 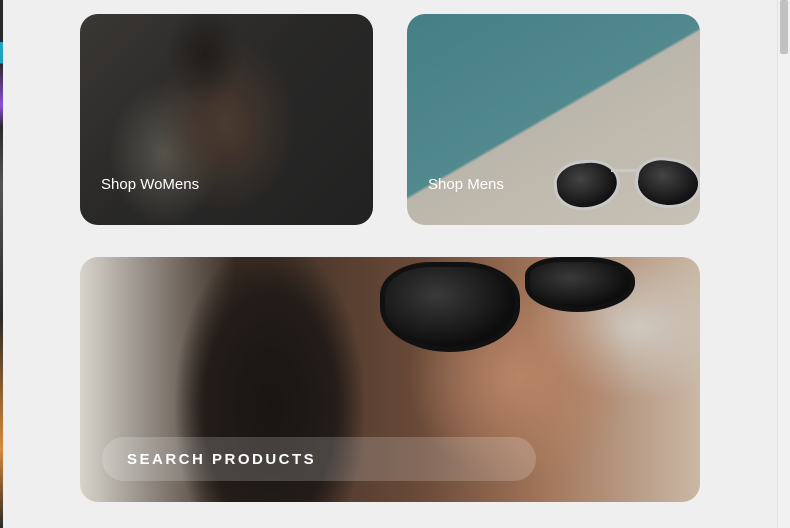 What do you see at coordinates (226, 119) in the screenshot?
I see `shop-womens-card: Shop WoMens` at bounding box center [226, 119].